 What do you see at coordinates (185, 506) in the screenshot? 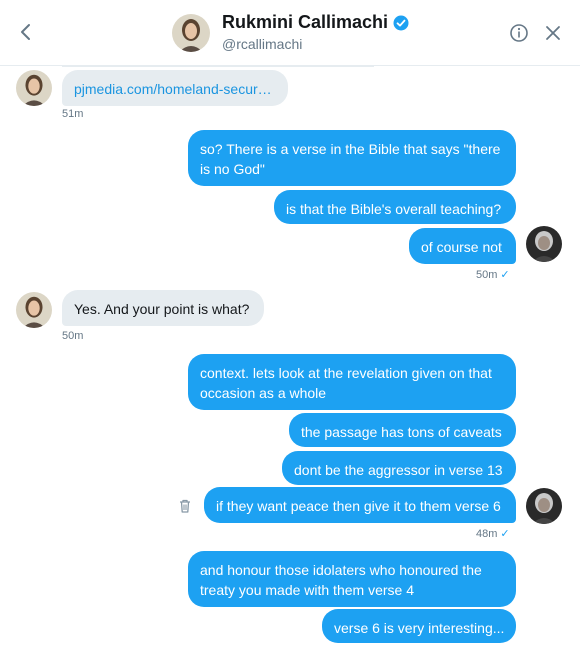
I see `trash-icon` at bounding box center [185, 506].